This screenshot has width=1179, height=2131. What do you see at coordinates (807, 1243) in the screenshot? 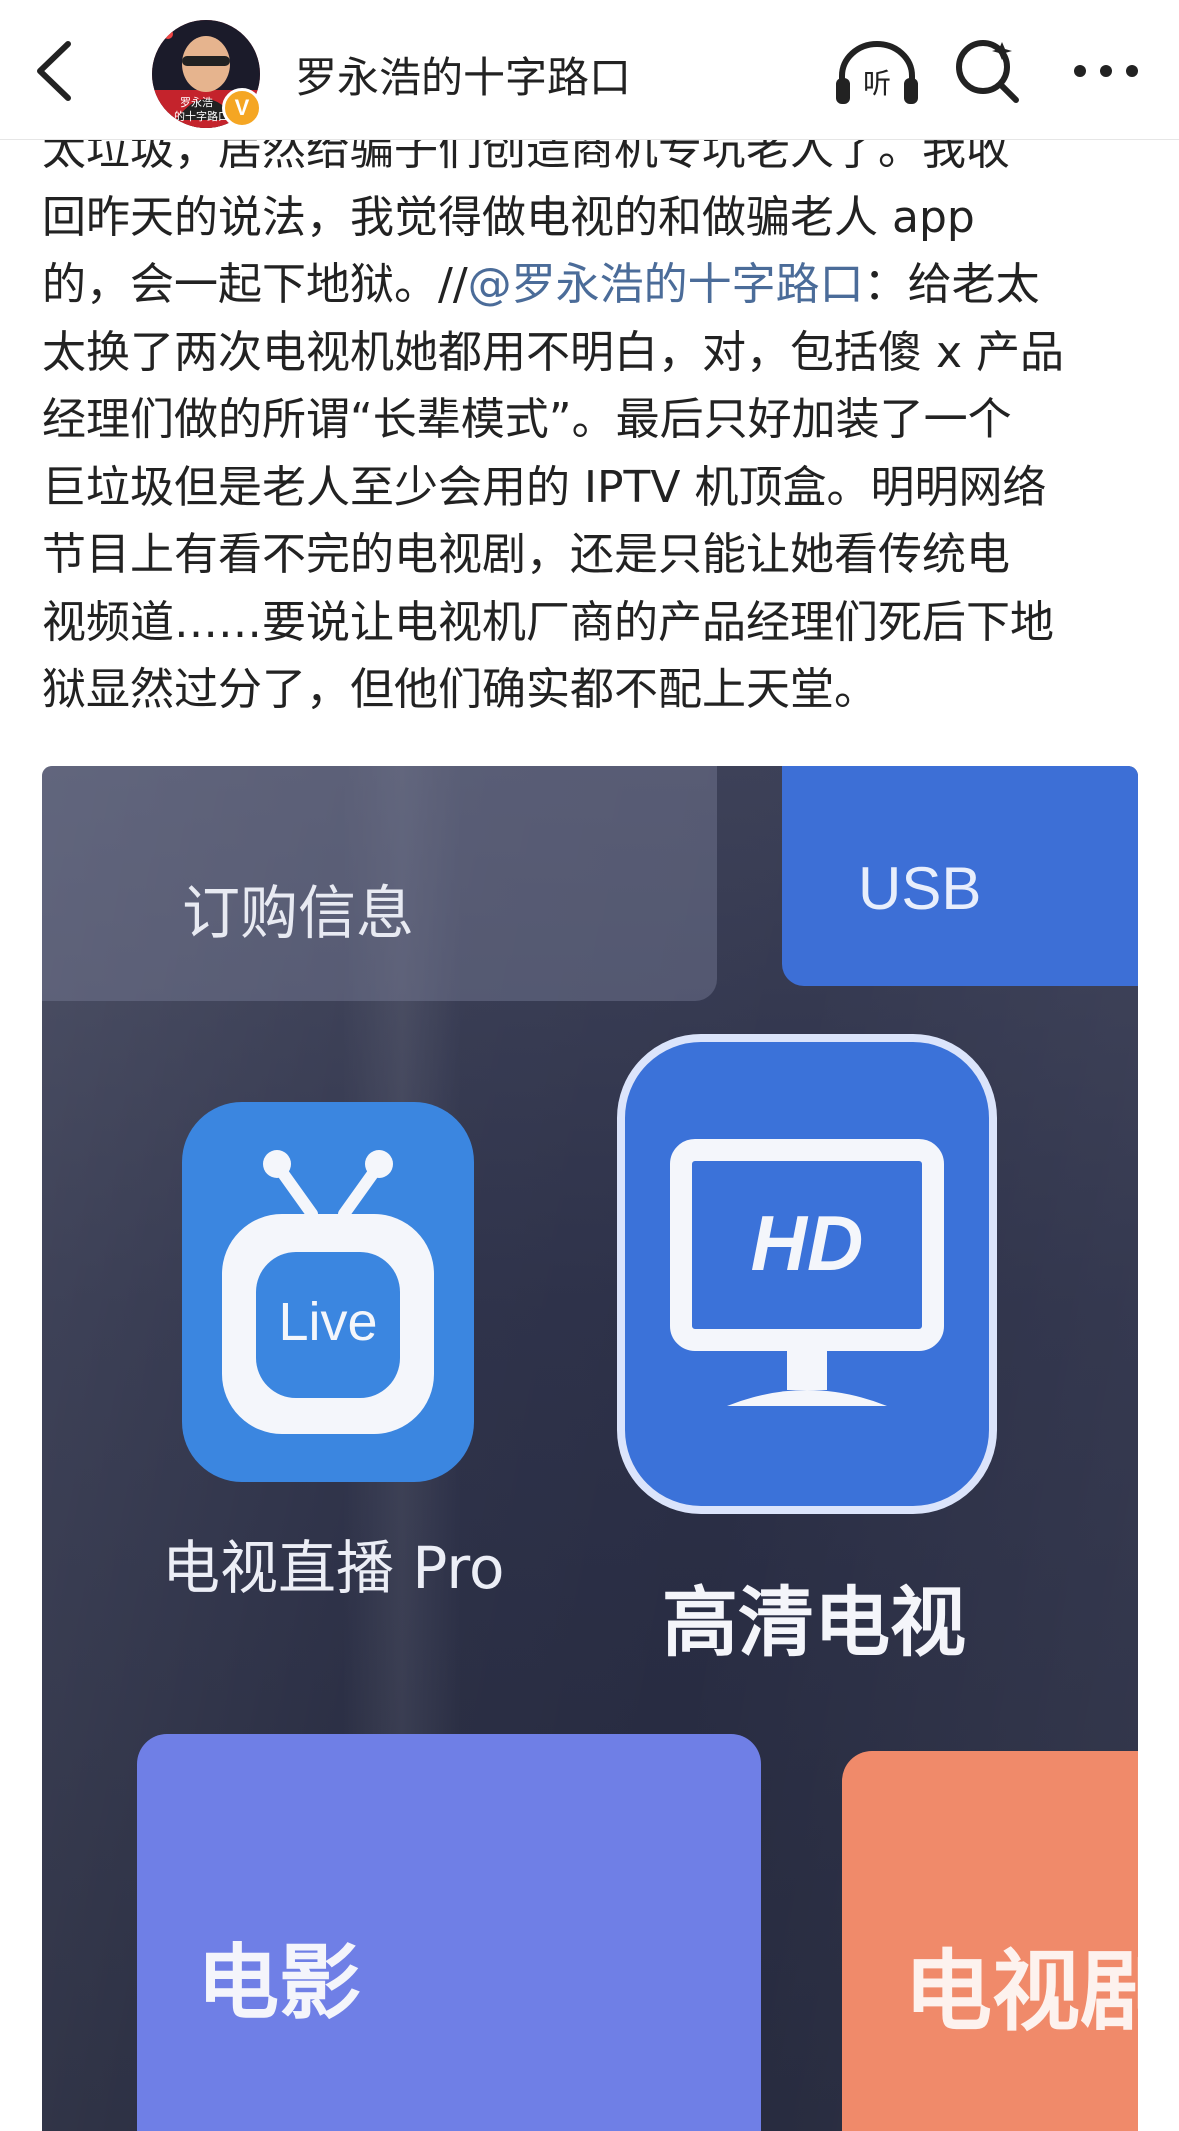
I see `hd-icon-text: HD` at bounding box center [807, 1243].